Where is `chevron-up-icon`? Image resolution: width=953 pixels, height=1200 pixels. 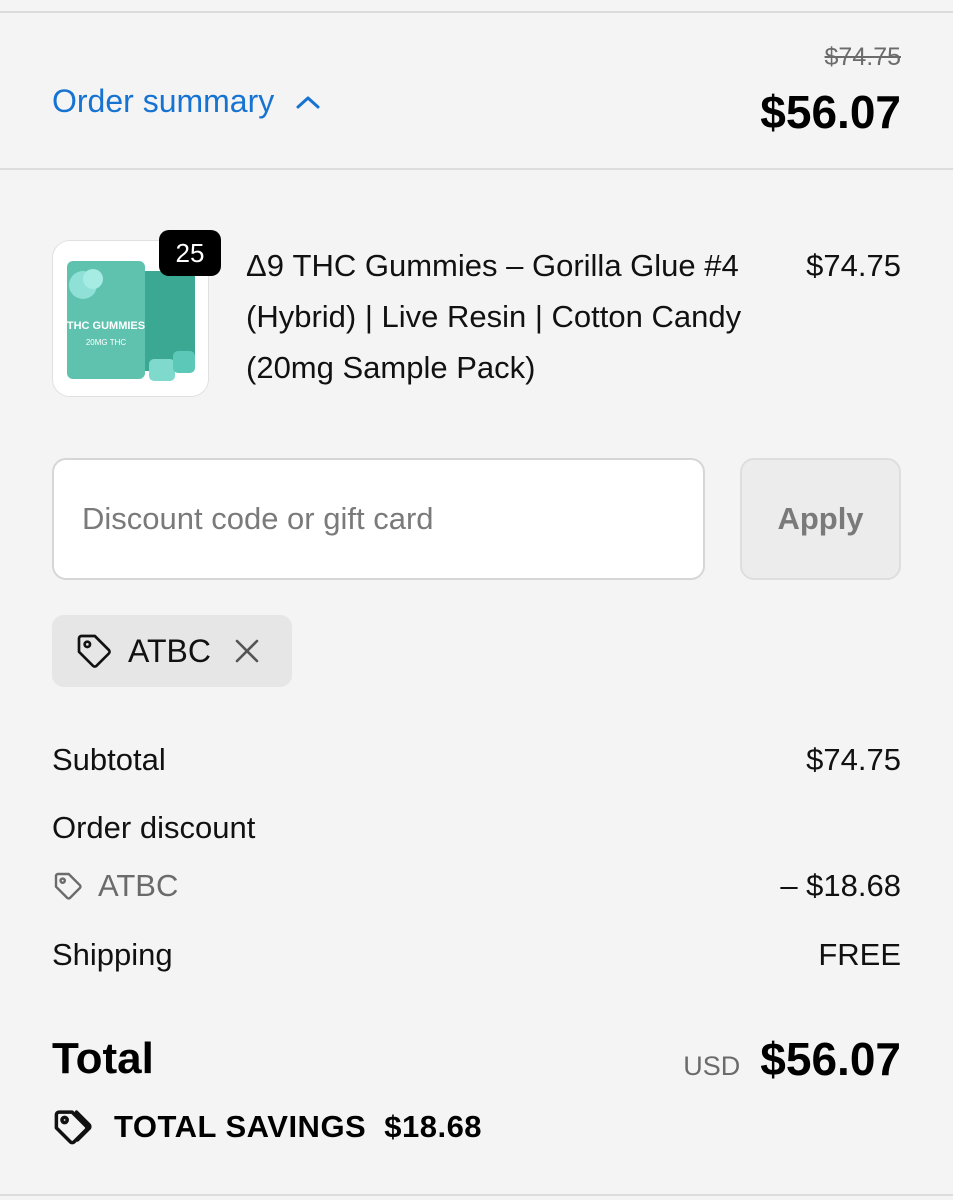
chevron-up-icon is located at coordinates (308, 102).